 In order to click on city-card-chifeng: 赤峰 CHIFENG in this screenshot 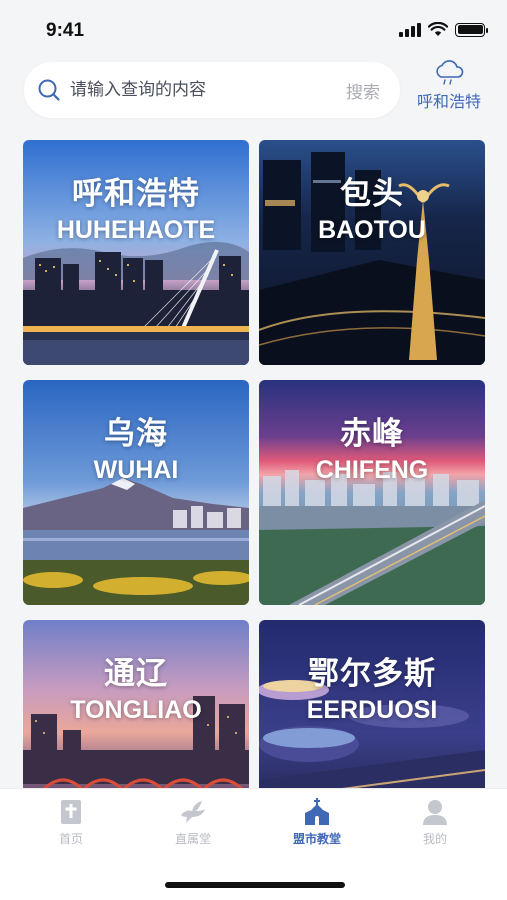, I will do `click(372, 492)`.